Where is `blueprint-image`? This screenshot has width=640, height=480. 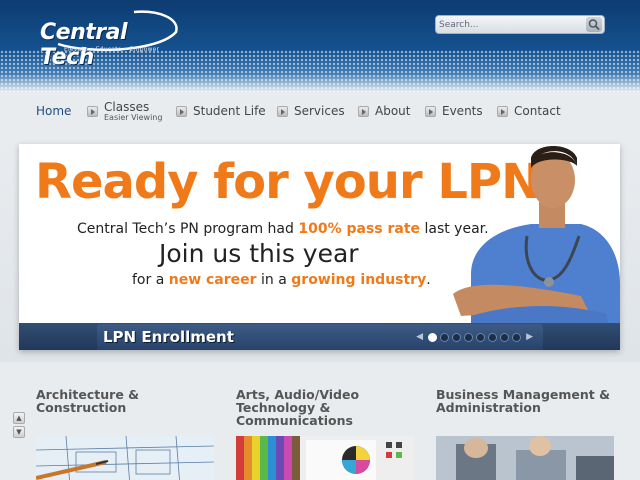 blueprint-image is located at coordinates (125, 458).